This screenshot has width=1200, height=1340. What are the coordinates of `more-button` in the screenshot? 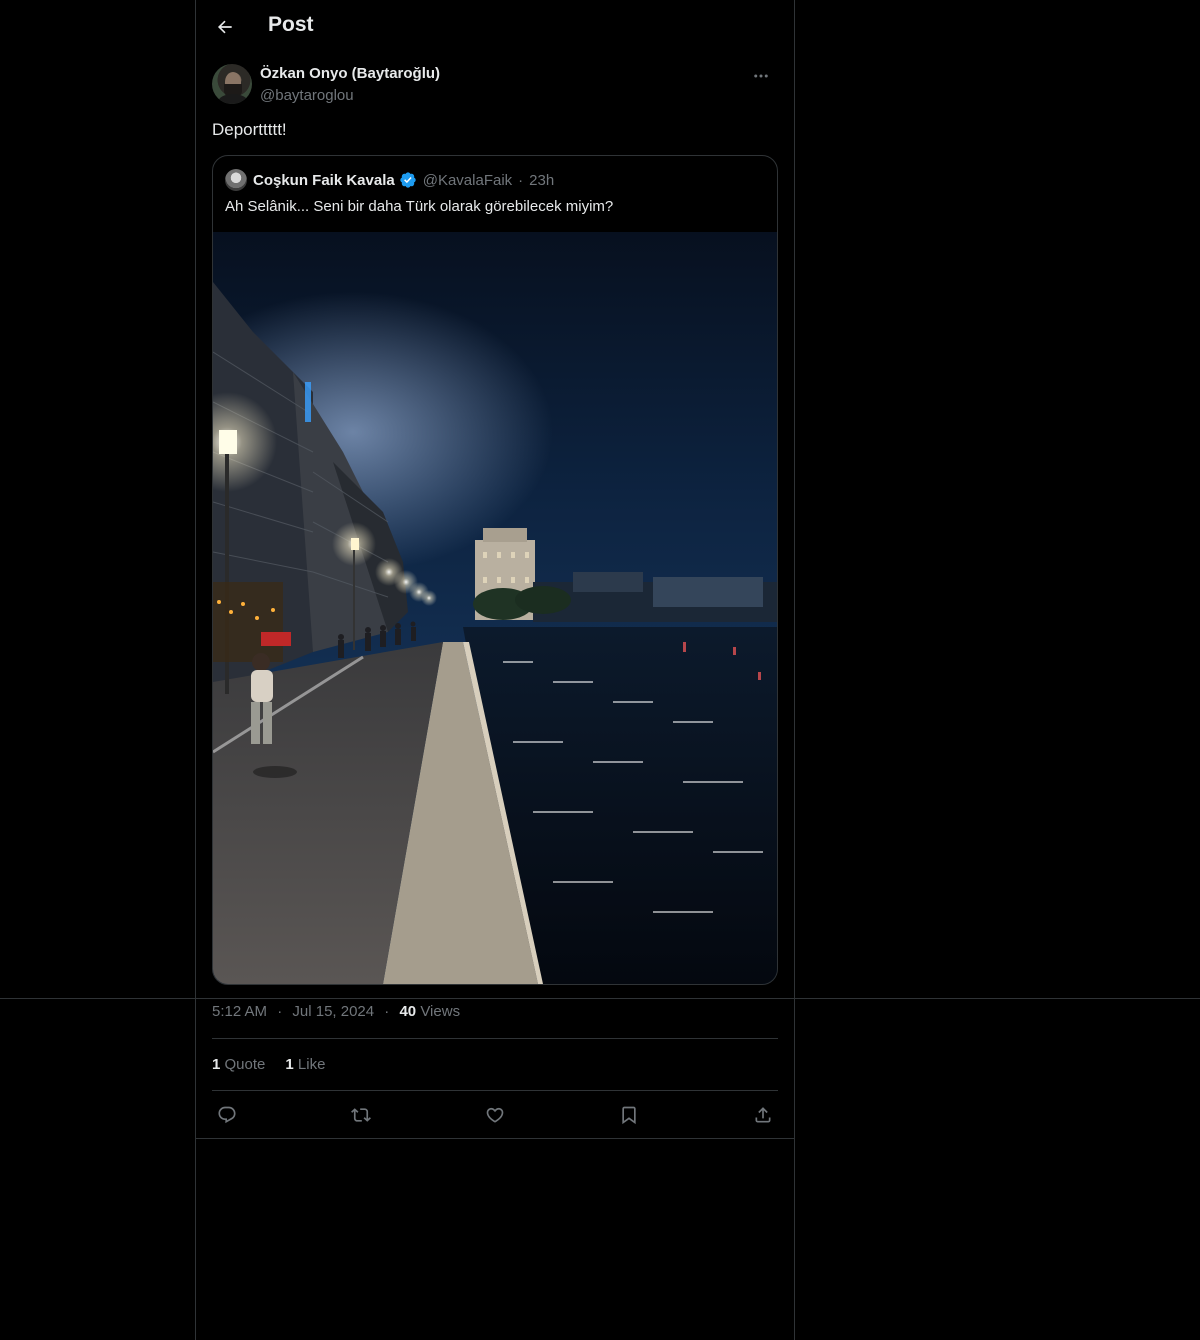 It's located at (761, 76).